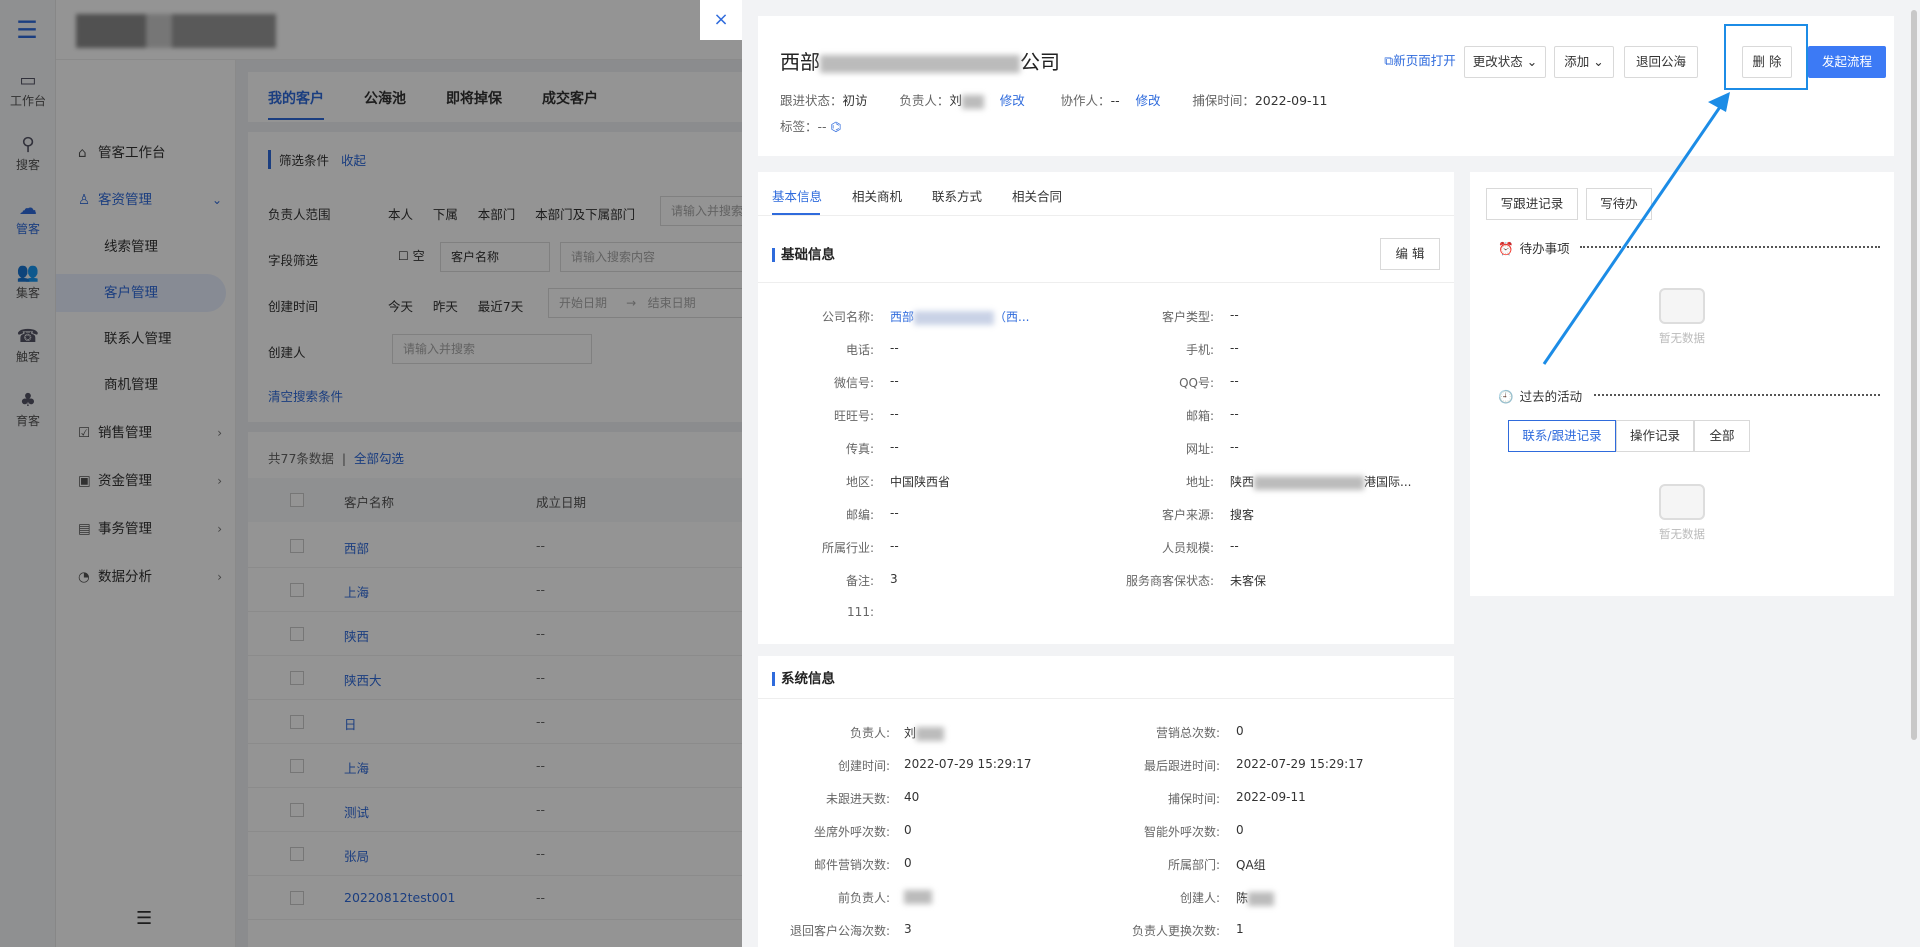 The height and width of the screenshot is (947, 1920). Describe the element at coordinates (1532, 204) in the screenshot. I see `write-followup-button: 写跟进记录` at that location.